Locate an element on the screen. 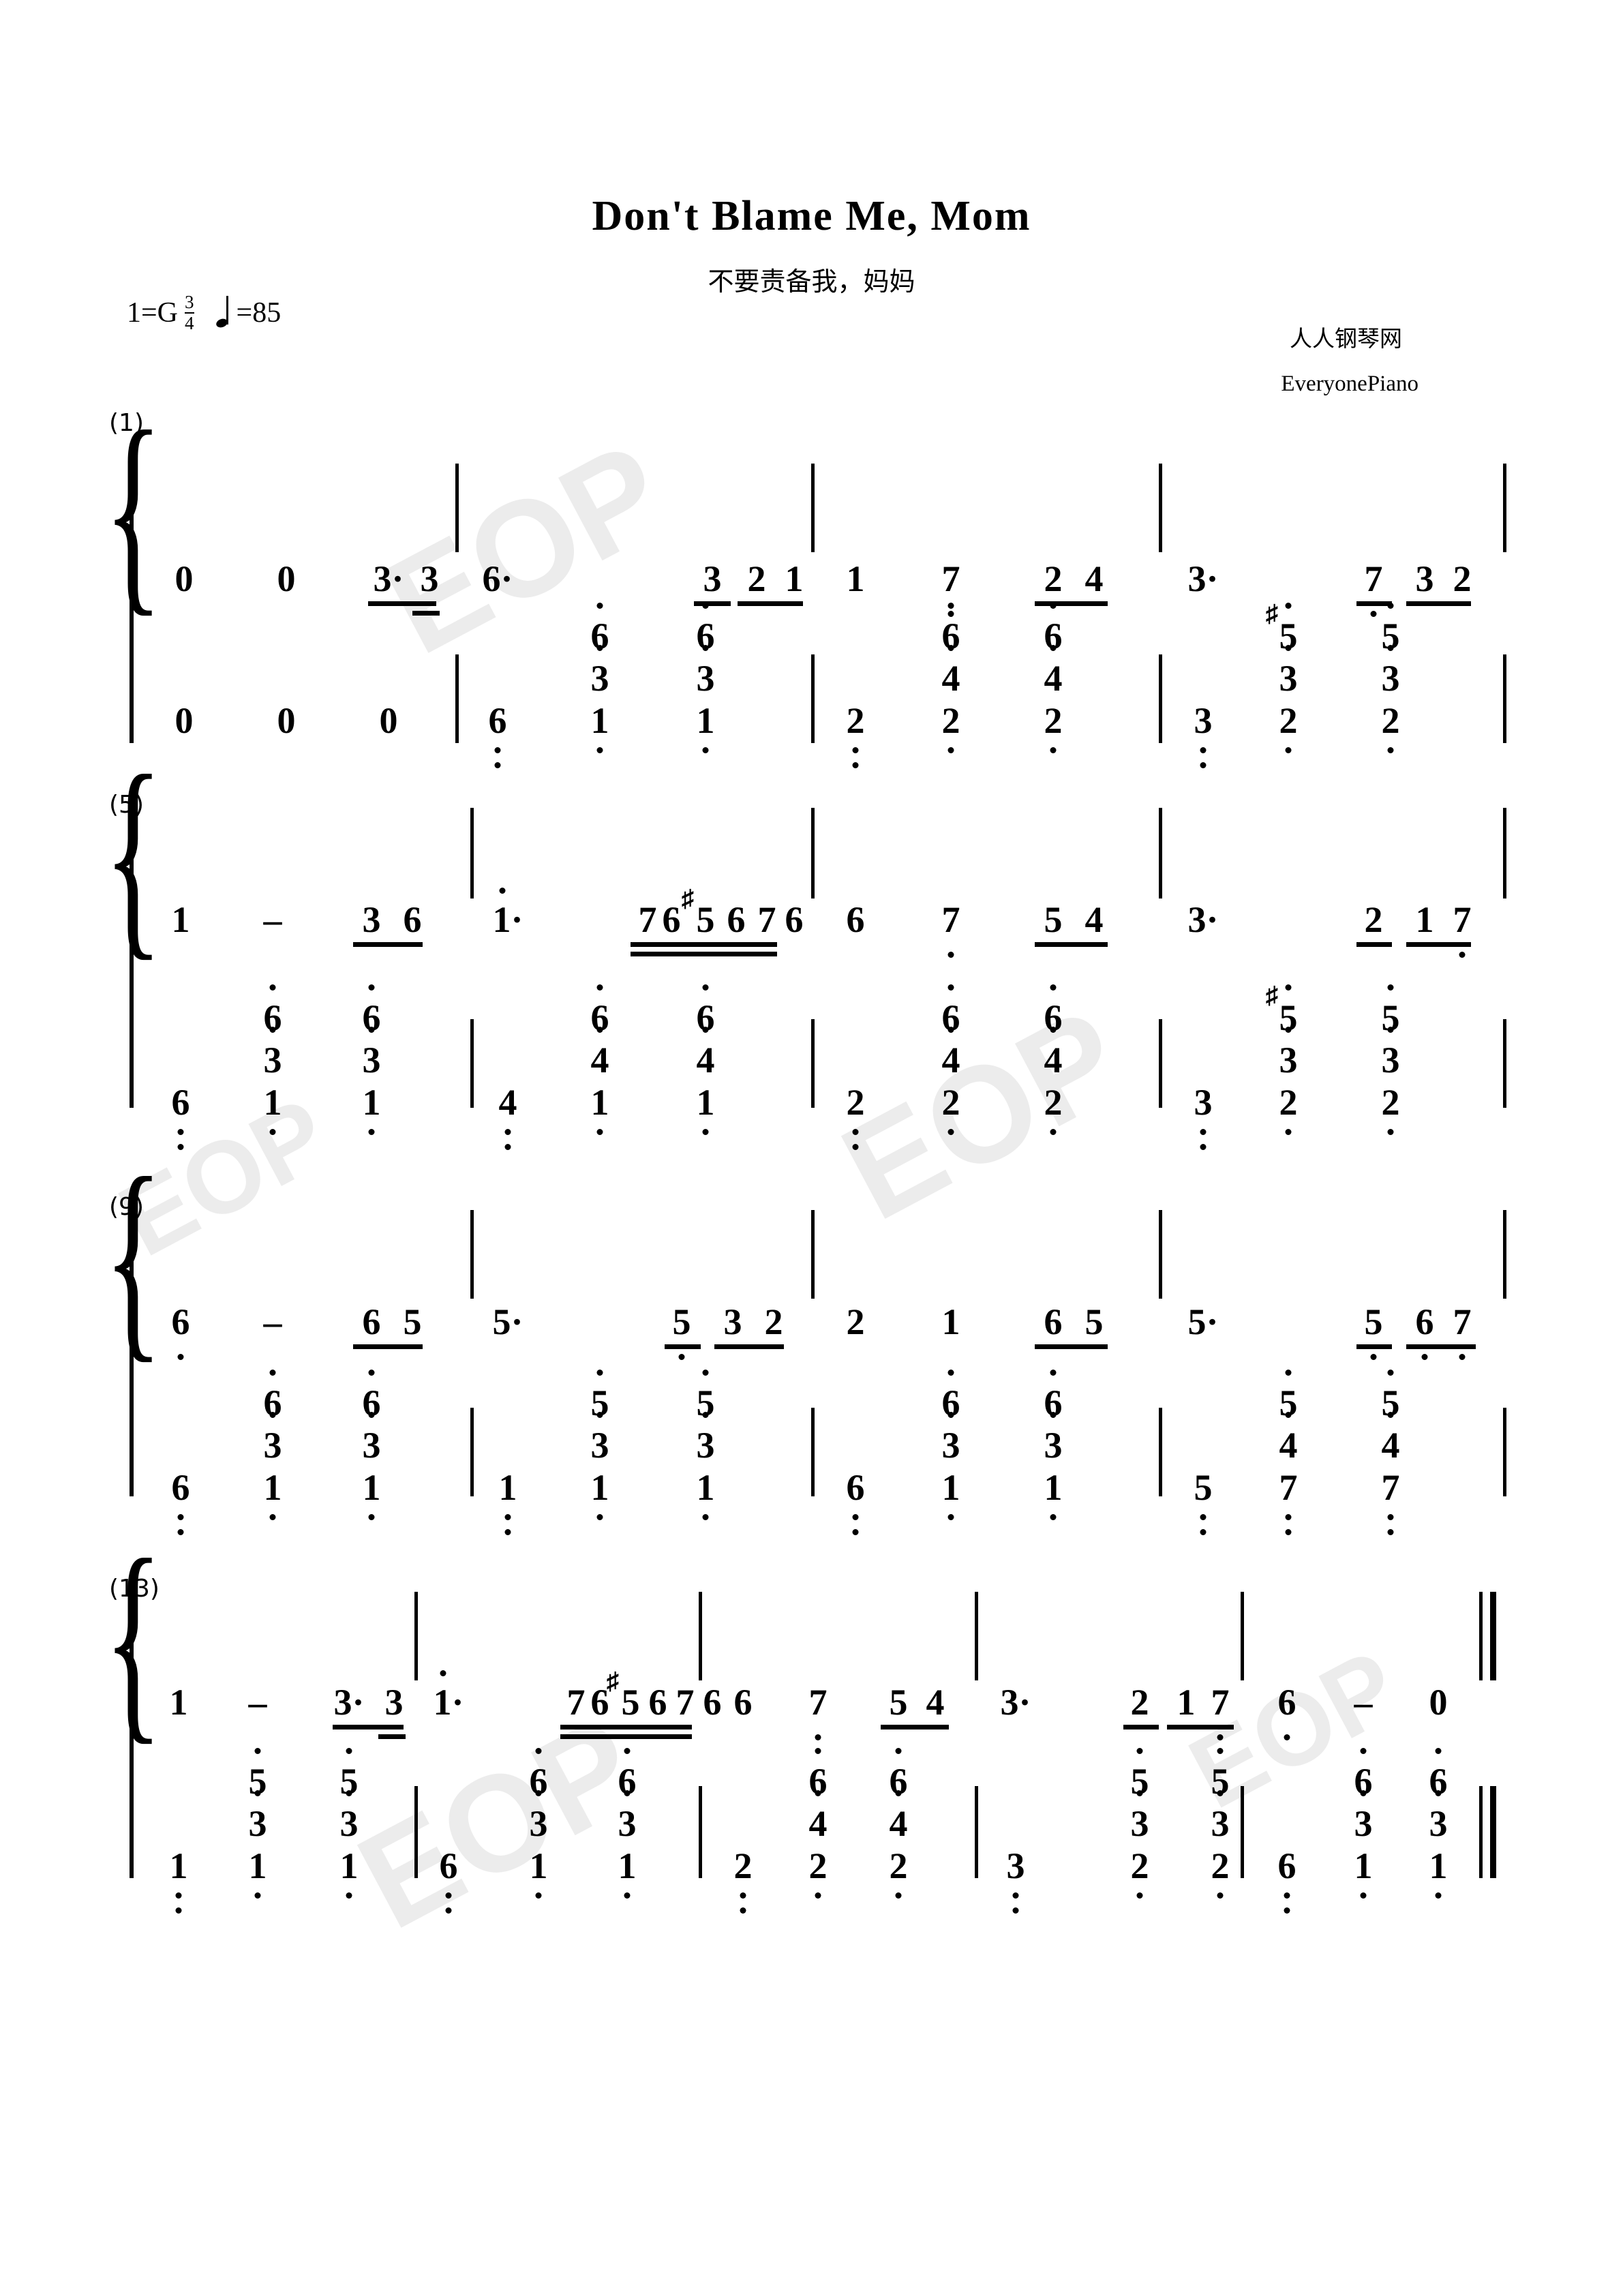 The height and width of the screenshot is (2296, 1623). melody-note: 1· is located at coordinates (449, 1702).